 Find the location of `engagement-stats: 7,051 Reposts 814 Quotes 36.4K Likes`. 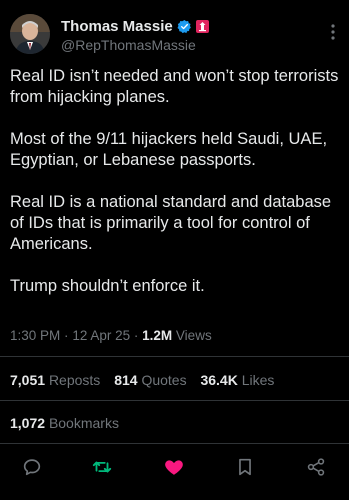

engagement-stats: 7,051 Reposts 814 Quotes 36.4K Likes is located at coordinates (147, 380).